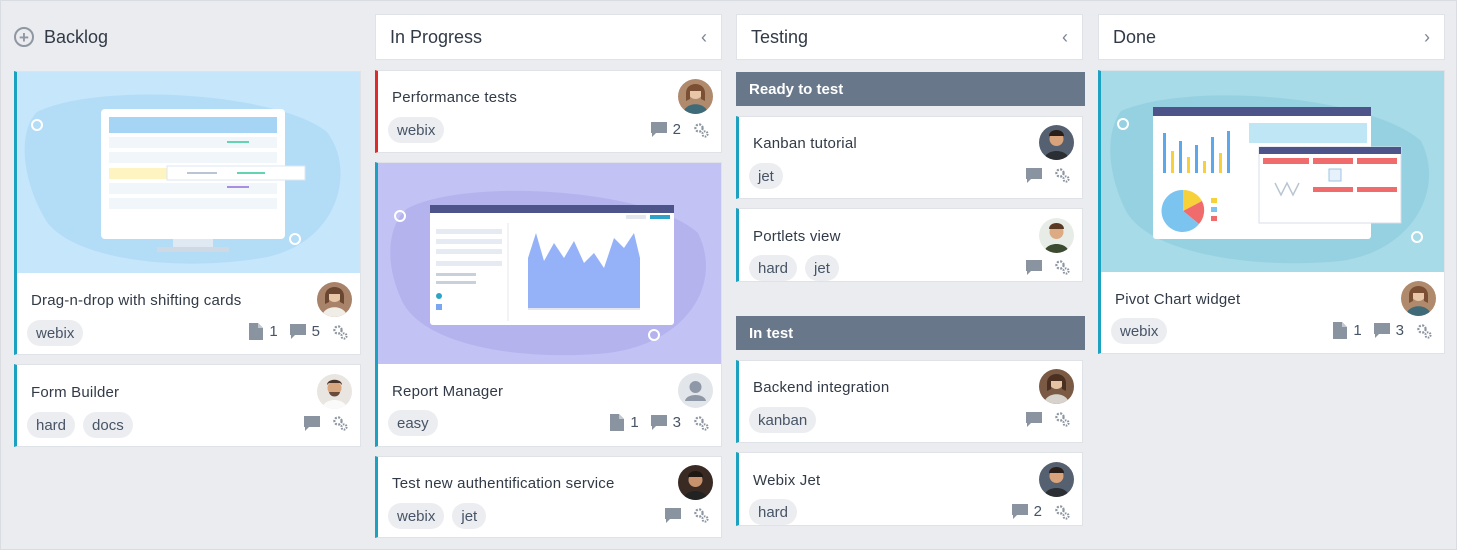  Describe the element at coordinates (413, 423) in the screenshot. I see `tag: easy` at that location.